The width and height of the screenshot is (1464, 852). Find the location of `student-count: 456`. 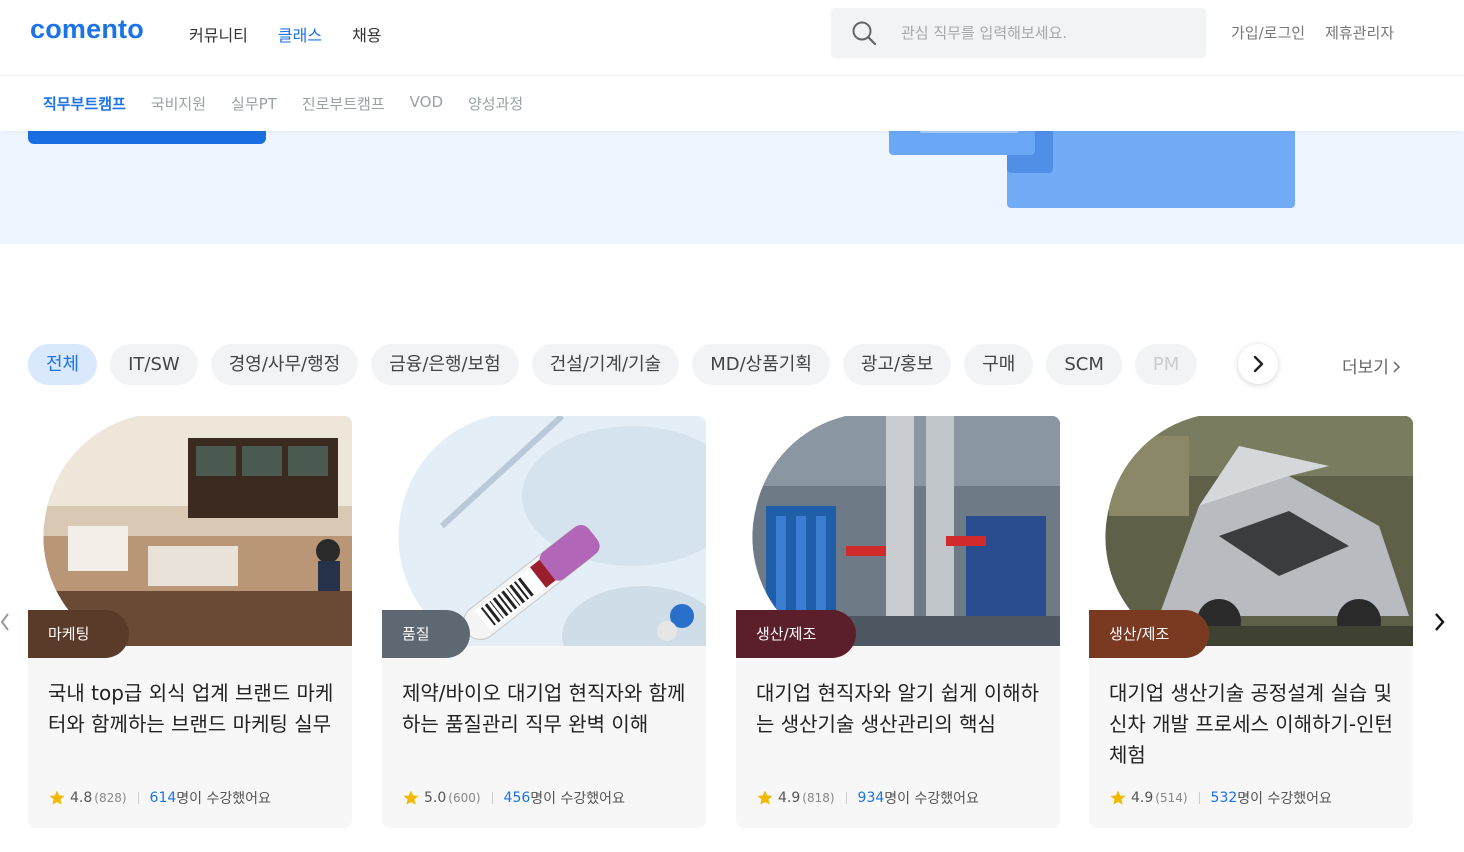

student-count: 456 is located at coordinates (517, 798).